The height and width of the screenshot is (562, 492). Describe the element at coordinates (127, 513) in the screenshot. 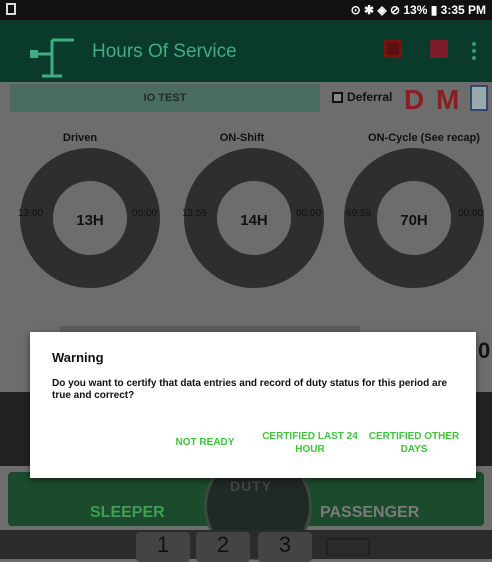

I see `sleeper-button: SLEEPER` at that location.